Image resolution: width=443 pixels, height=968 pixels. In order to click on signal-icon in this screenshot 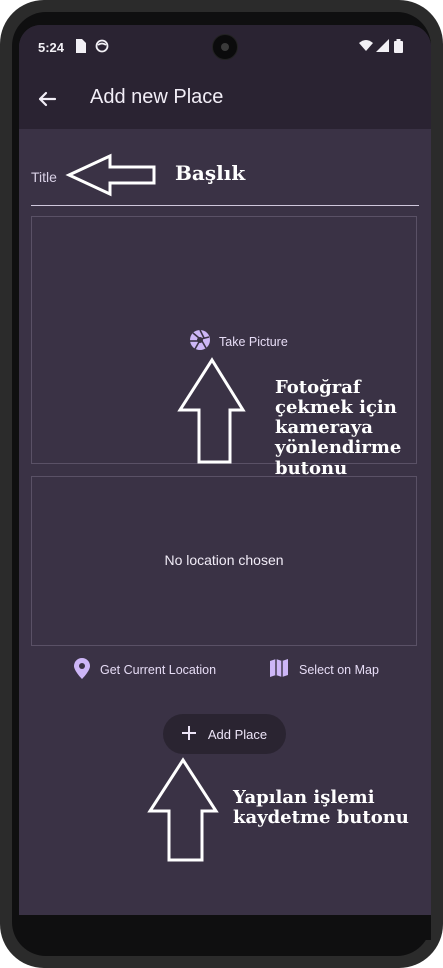, I will do `click(383, 46)`.